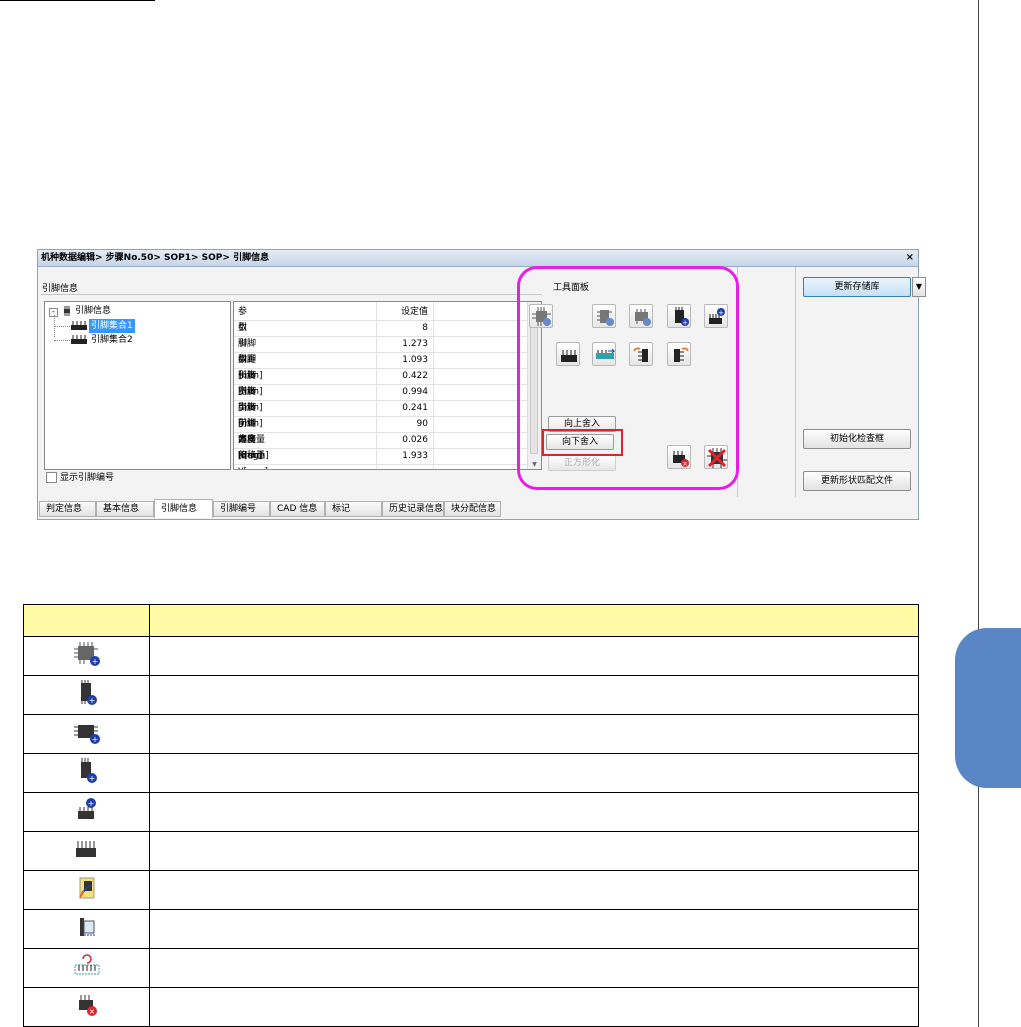 The image size is (1021, 1027). What do you see at coordinates (857, 287) in the screenshot?
I see `update-library-button: 更新存储库` at bounding box center [857, 287].